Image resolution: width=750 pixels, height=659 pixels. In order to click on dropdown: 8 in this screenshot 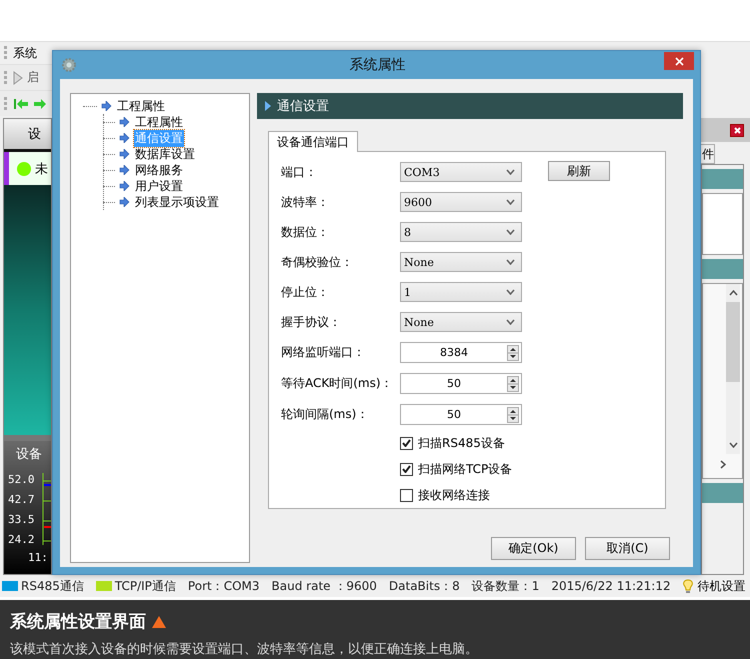, I will do `click(461, 232)`.